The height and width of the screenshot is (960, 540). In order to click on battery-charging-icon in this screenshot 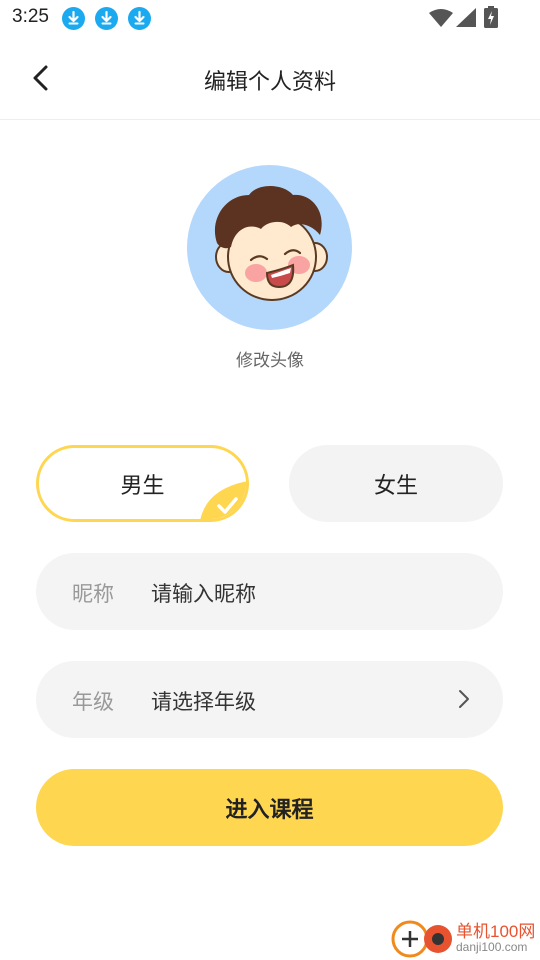, I will do `click(491, 17)`.